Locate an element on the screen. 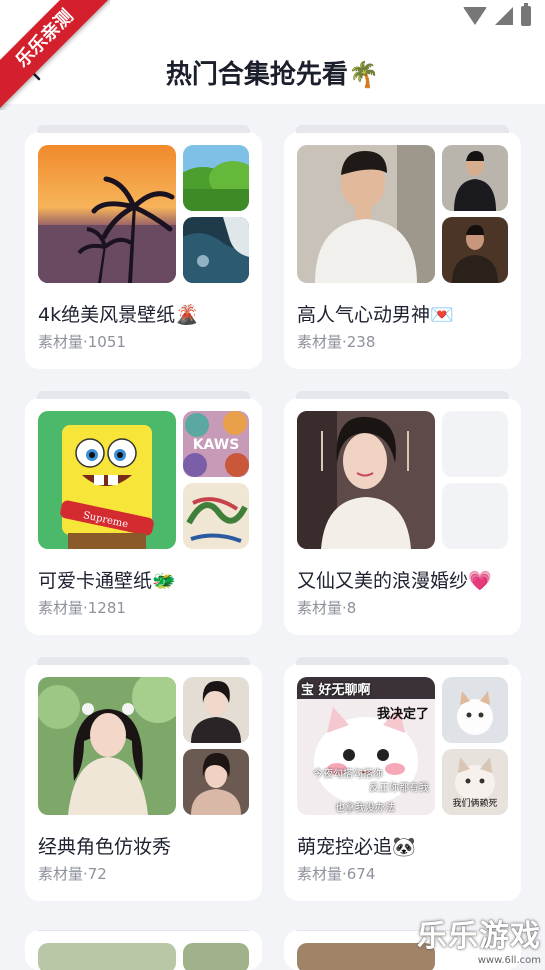 The image size is (545, 970). watermark: 乐乐游戏 www.6ll.com is located at coordinates (479, 938).